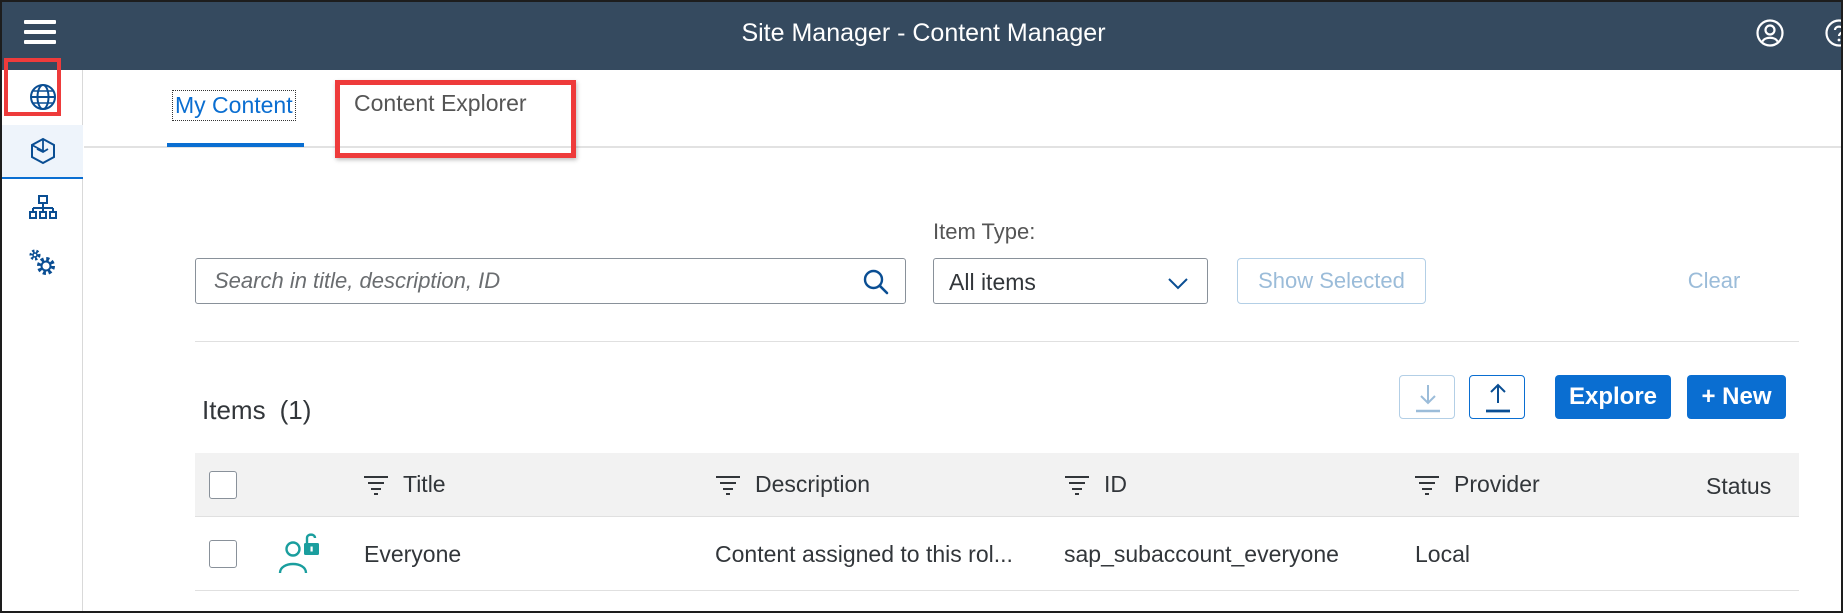  Describe the element at coordinates (1201, 554) in the screenshot. I see `row-id: sap_subaccount_everyone` at that location.